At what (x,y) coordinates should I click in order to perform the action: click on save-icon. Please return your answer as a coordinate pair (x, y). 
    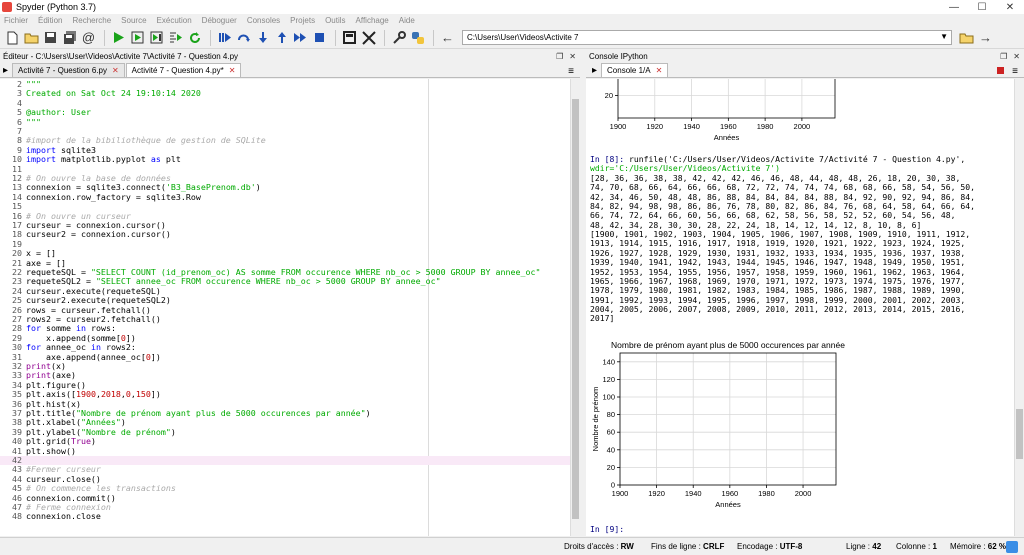
    Looking at the image, I should click on (50, 37).